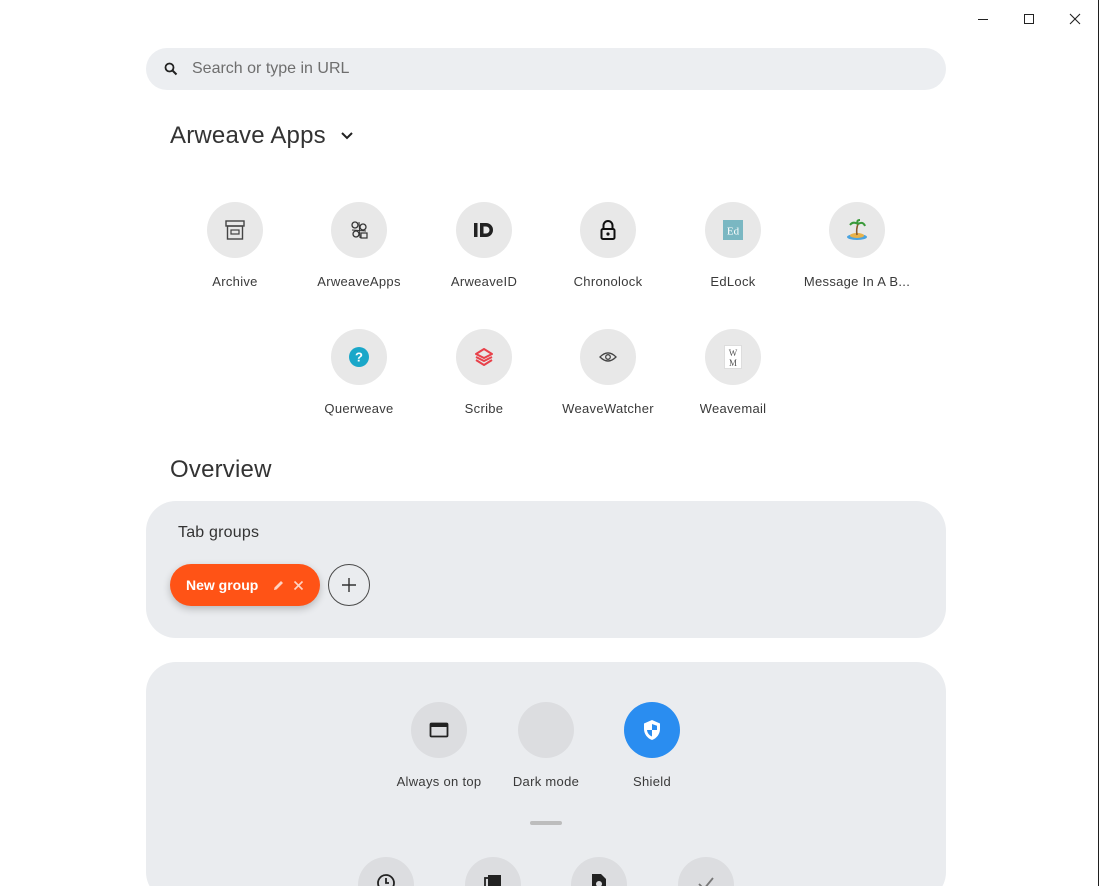  What do you see at coordinates (439, 781) in the screenshot?
I see `tool-label: Always on top` at bounding box center [439, 781].